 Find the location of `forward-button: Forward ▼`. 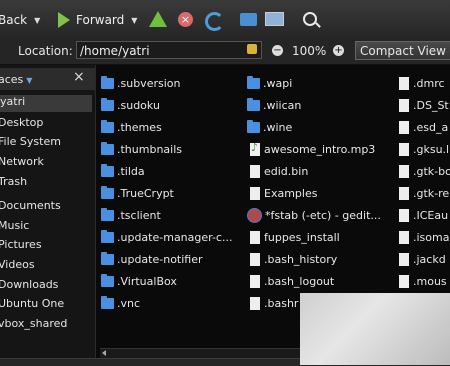

forward-button: Forward ▼ is located at coordinates (97, 20).